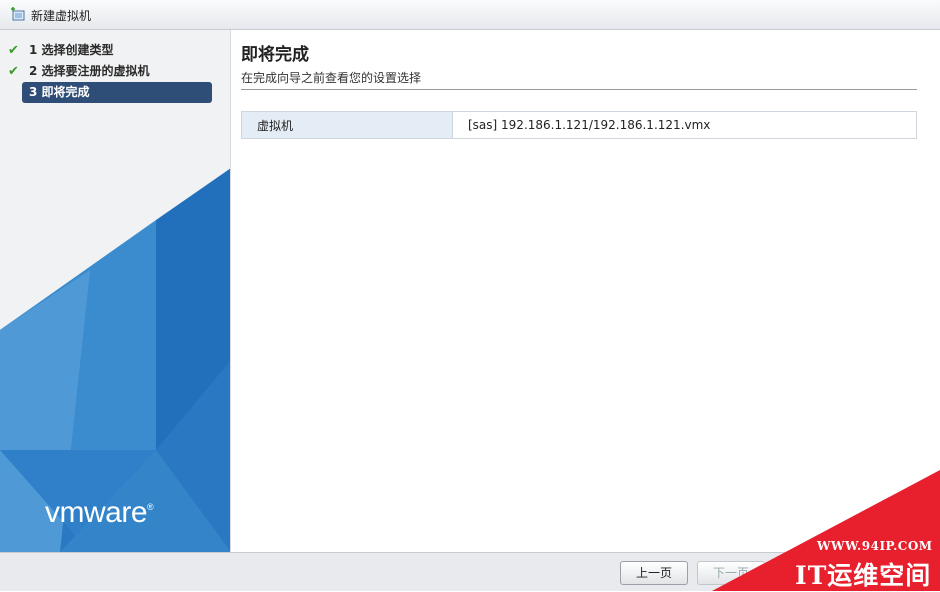  What do you see at coordinates (331, 78) in the screenshot?
I see `page-subtitle: 在完成向导之前查看您的设置选择` at bounding box center [331, 78].